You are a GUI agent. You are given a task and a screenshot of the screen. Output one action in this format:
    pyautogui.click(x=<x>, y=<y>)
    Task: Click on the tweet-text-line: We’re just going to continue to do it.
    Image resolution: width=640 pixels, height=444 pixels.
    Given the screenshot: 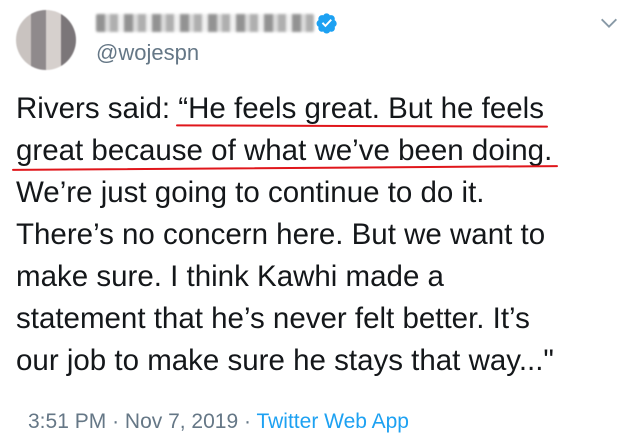 What is the action you would take?
    pyautogui.click(x=322, y=193)
    